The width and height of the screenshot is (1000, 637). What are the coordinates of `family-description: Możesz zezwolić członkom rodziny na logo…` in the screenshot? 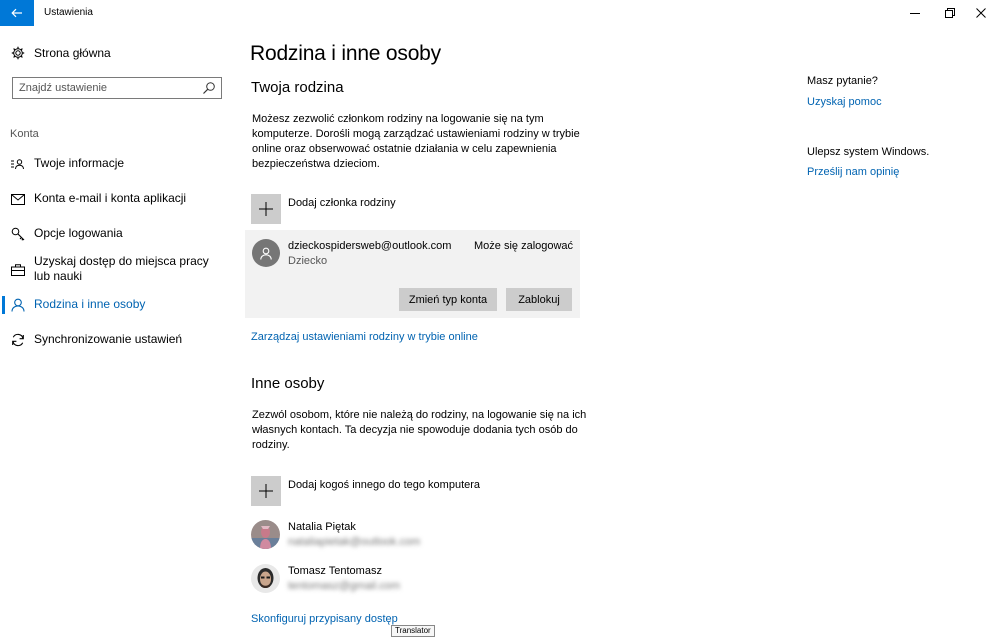 It's located at (416, 141).